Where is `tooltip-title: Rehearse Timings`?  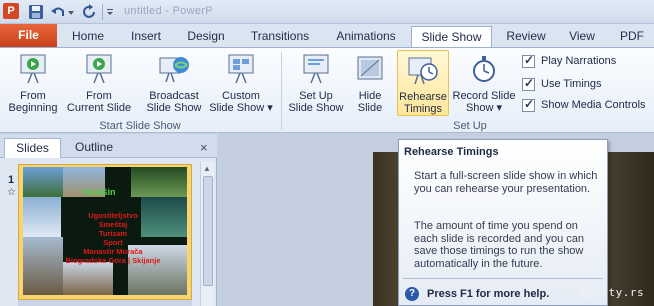 tooltip-title: Rehearse Timings is located at coordinates (451, 152).